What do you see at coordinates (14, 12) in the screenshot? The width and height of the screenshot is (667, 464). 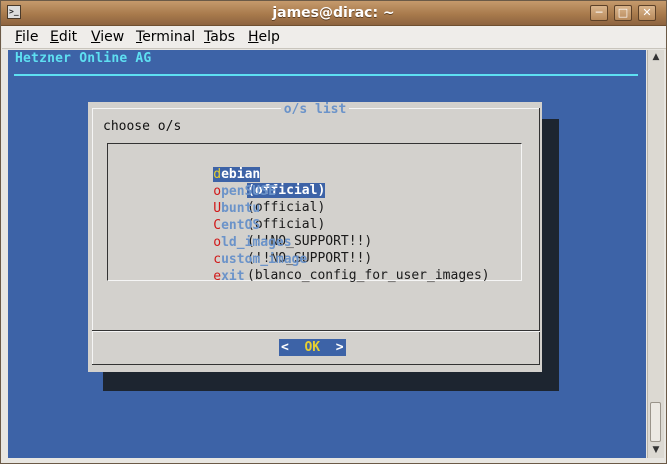 I see `terminal-icon: >_` at bounding box center [14, 12].